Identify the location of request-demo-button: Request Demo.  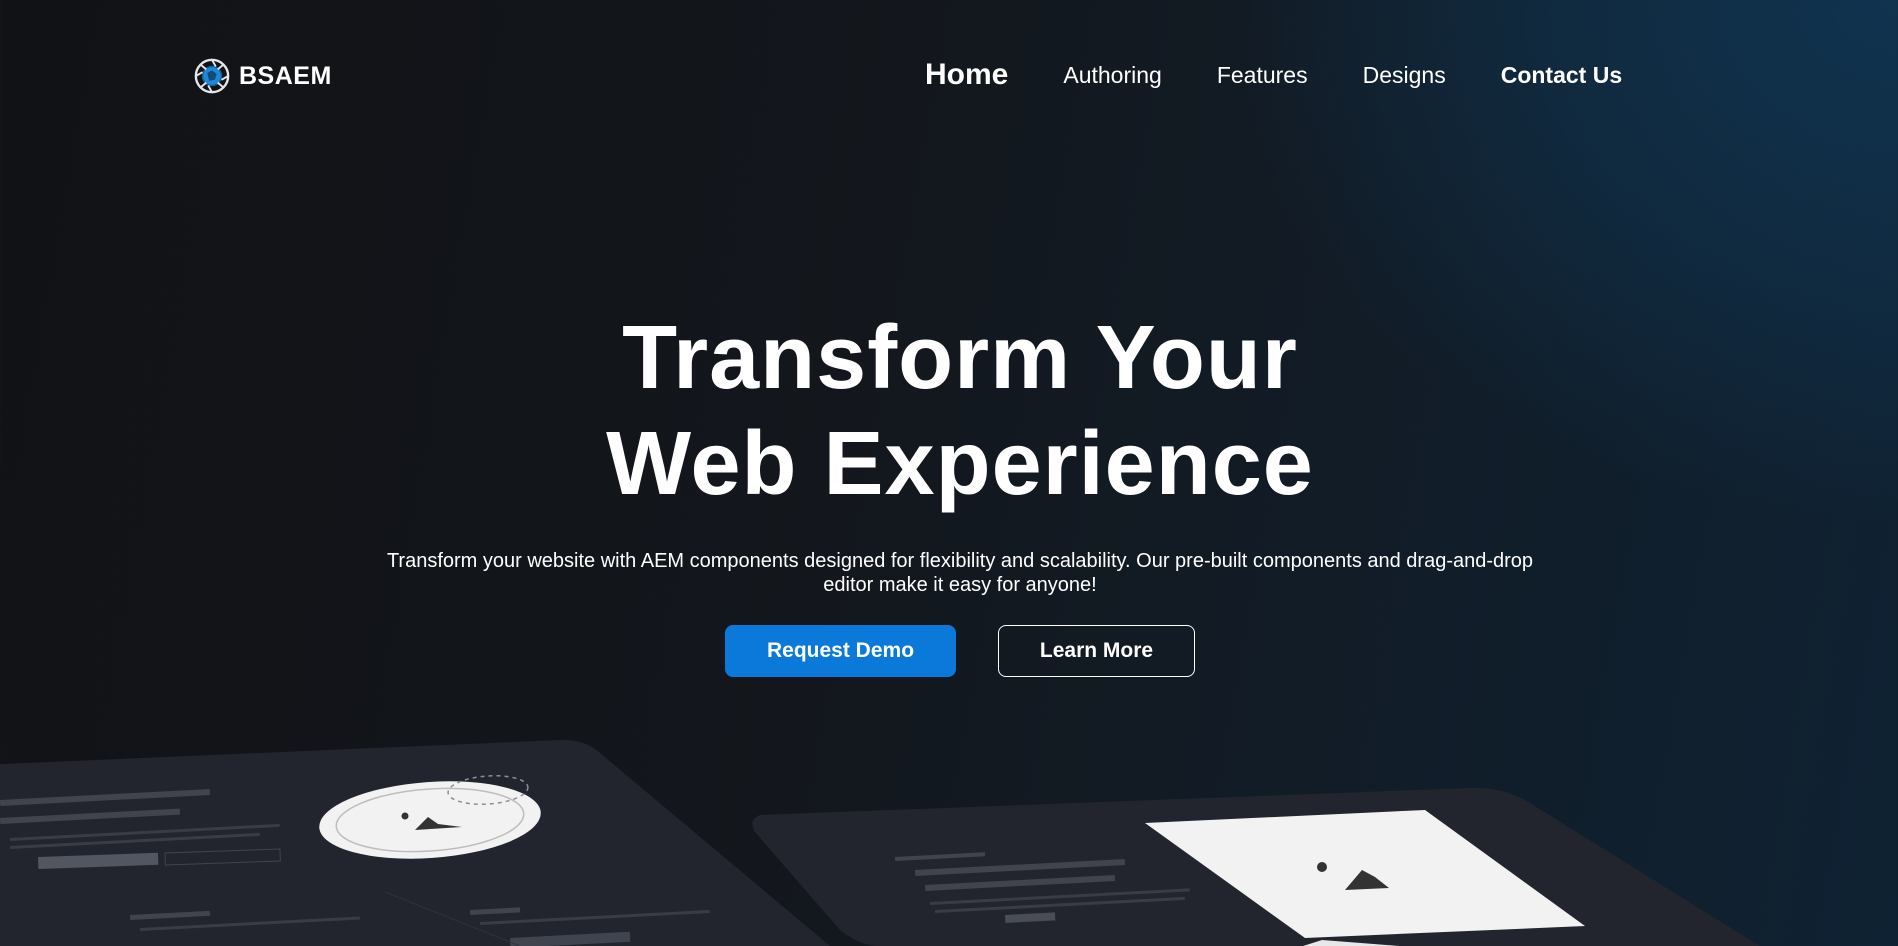
(840, 651).